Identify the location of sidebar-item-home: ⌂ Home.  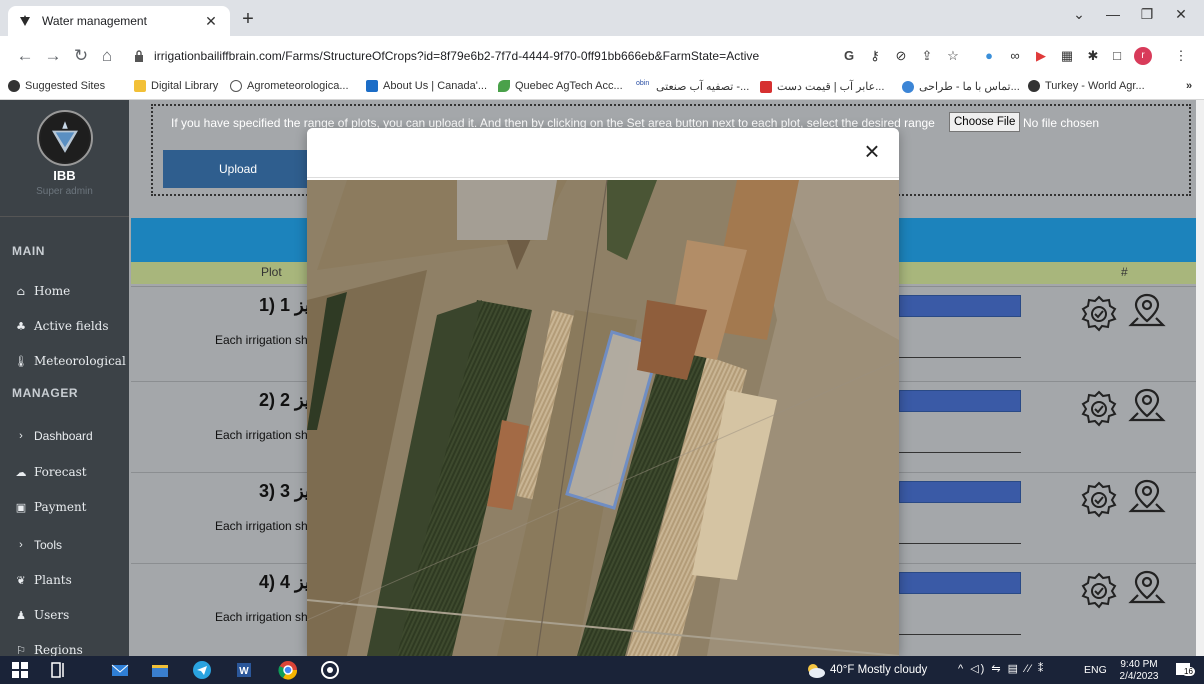
(42, 291).